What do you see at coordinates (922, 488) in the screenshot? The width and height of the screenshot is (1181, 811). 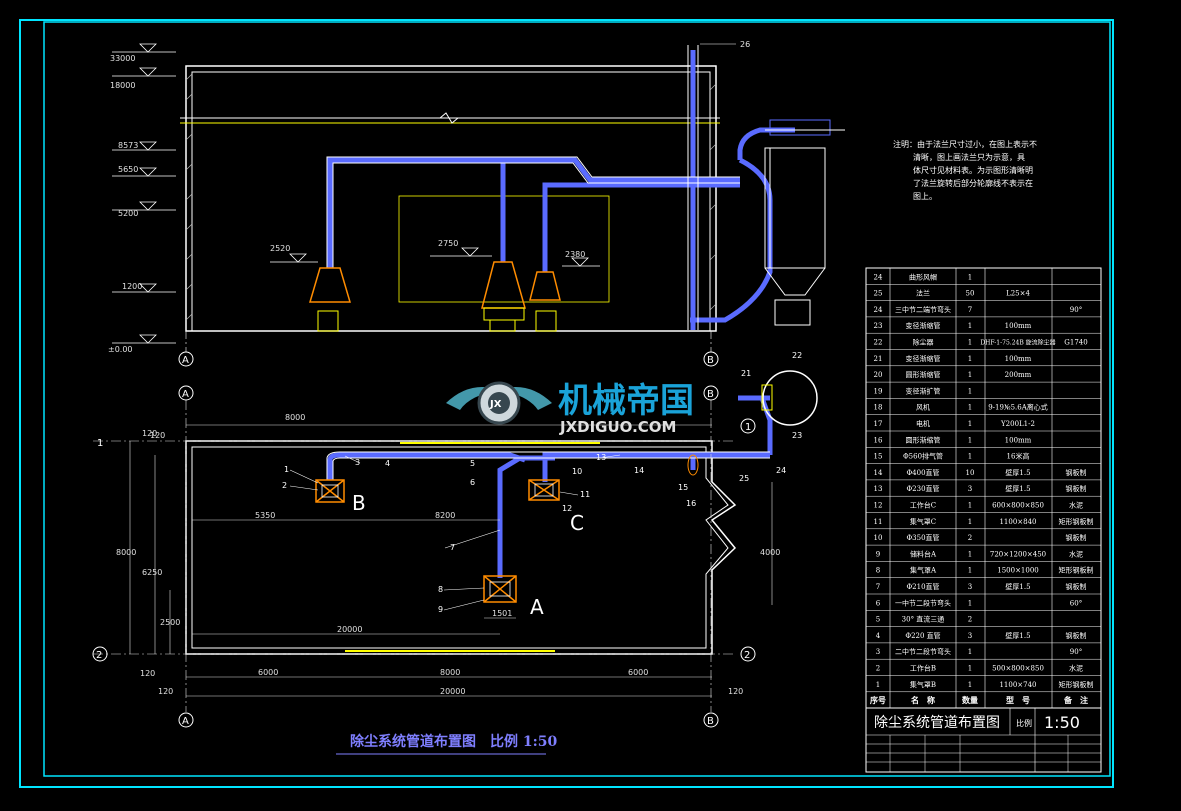 I see `bom-cell: Φ230直管` at bounding box center [922, 488].